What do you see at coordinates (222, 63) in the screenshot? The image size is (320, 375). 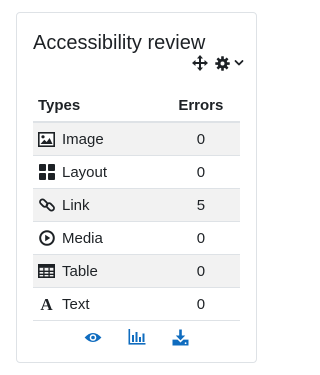 I see `gear-icon` at bounding box center [222, 63].